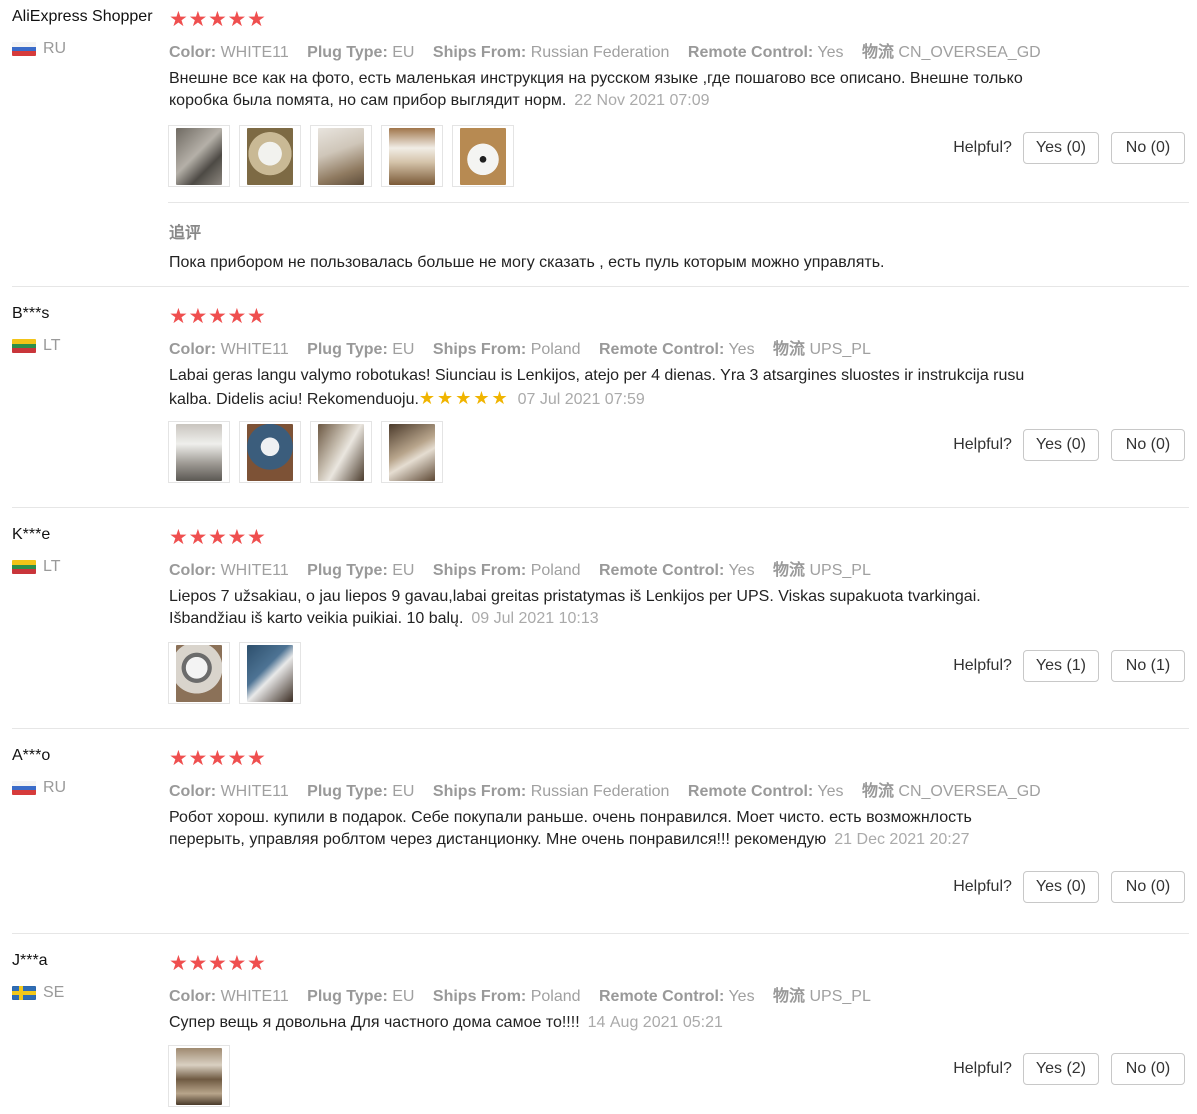 Image resolution: width=1197 pixels, height=1114 pixels. Describe the element at coordinates (655, 1022) in the screenshot. I see `review-date: 14 Aug 2021 05:21` at that location.